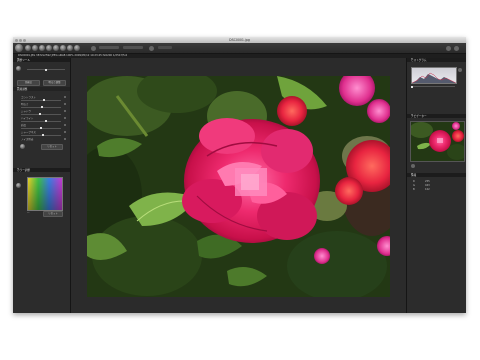  I want to click on info-value: 043, so click(427, 185).